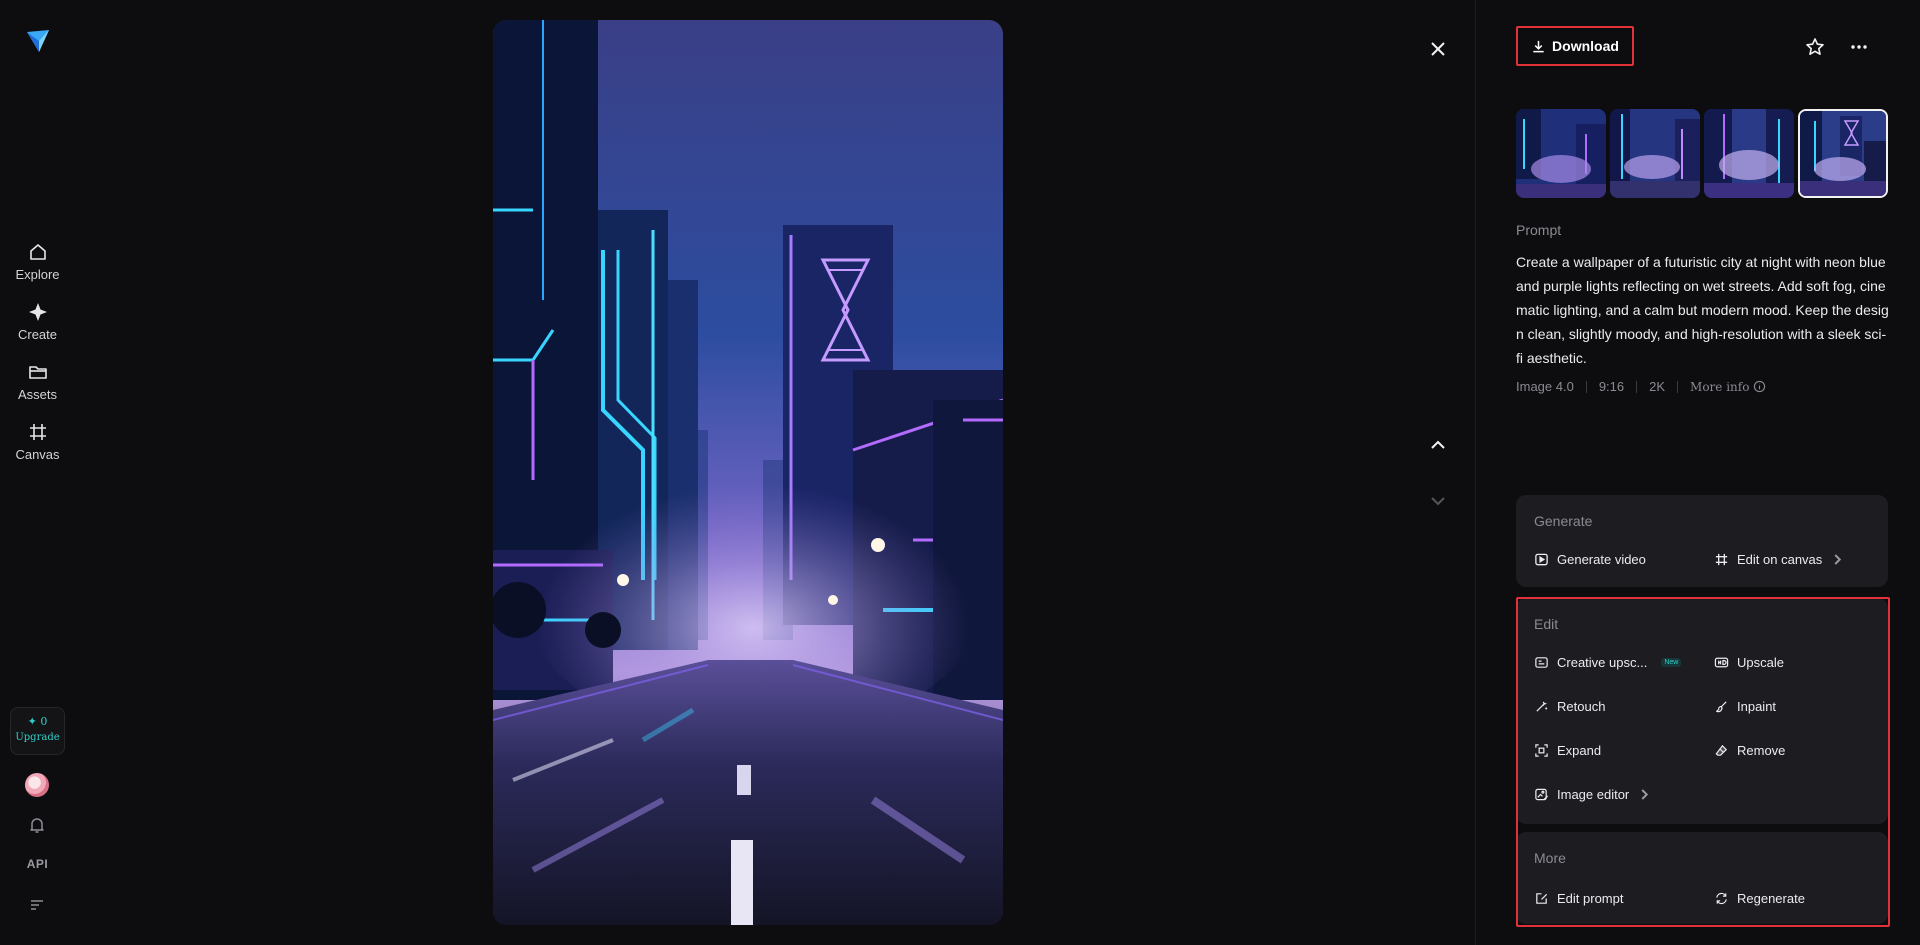 Image resolution: width=1920 pixels, height=945 pixels. I want to click on action-label: Regenerate, so click(1771, 898).